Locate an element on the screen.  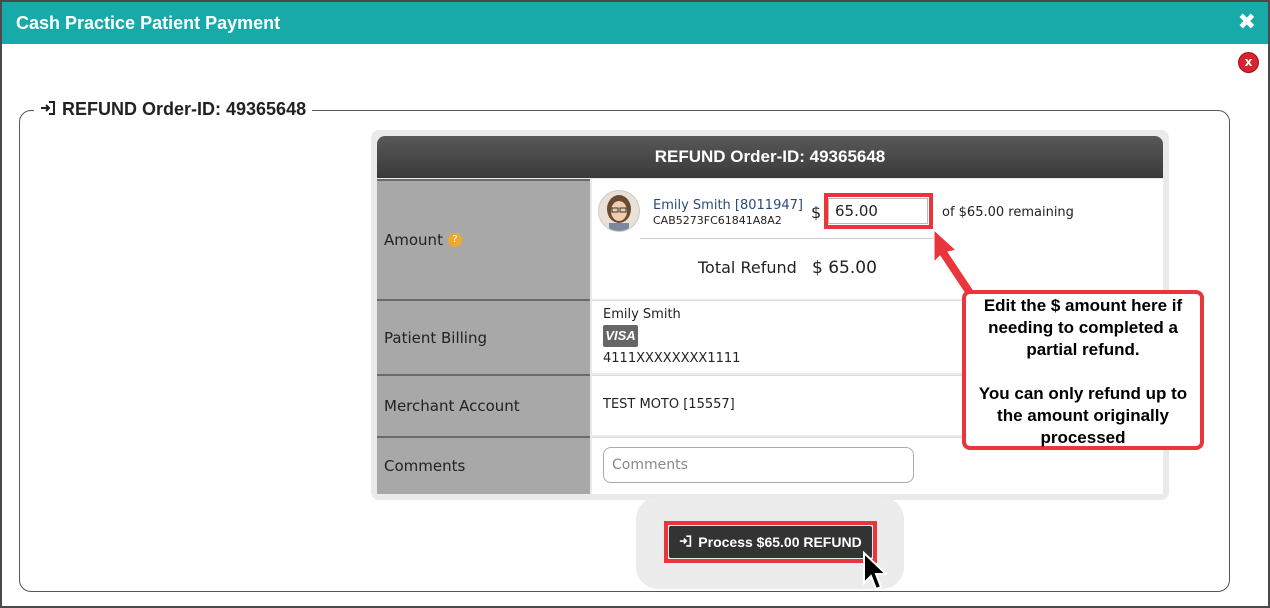
mouse-cursor-icon is located at coordinates (876, 571).